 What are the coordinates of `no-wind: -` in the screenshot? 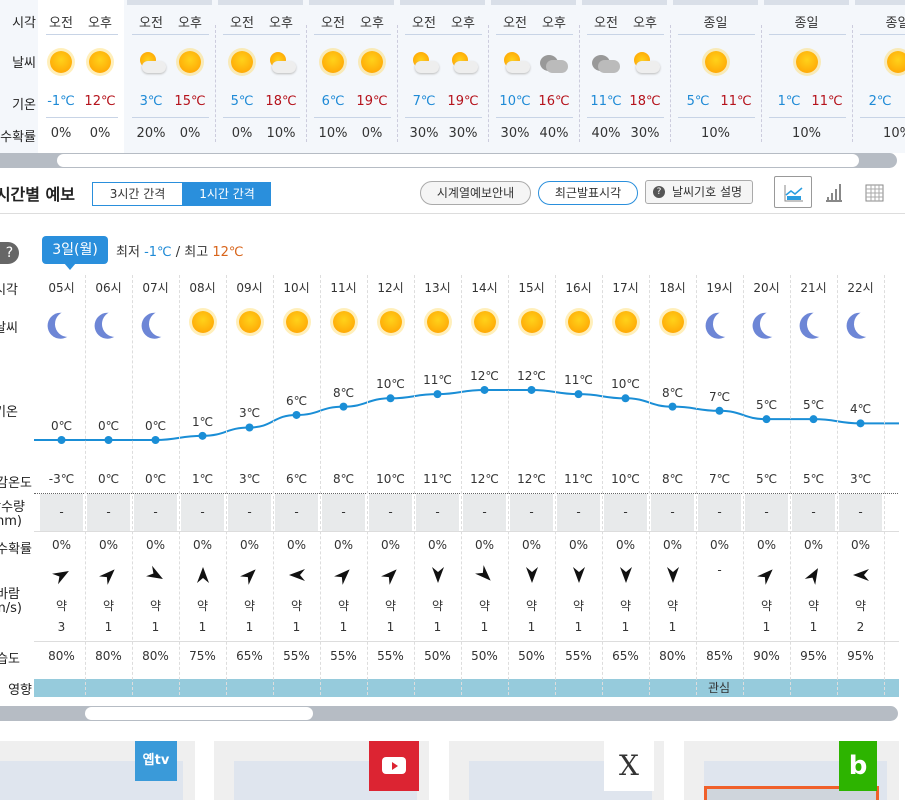 It's located at (719, 570).